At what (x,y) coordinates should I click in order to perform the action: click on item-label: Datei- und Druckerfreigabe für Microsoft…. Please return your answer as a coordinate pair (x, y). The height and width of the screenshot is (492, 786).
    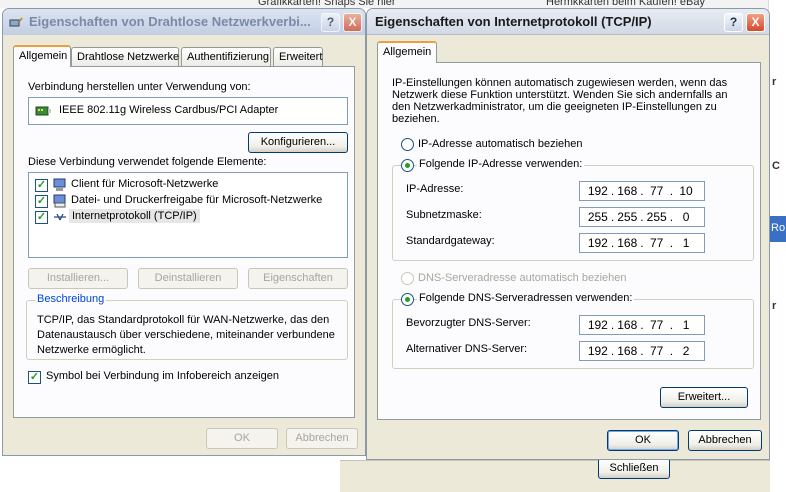
    Looking at the image, I should click on (197, 200).